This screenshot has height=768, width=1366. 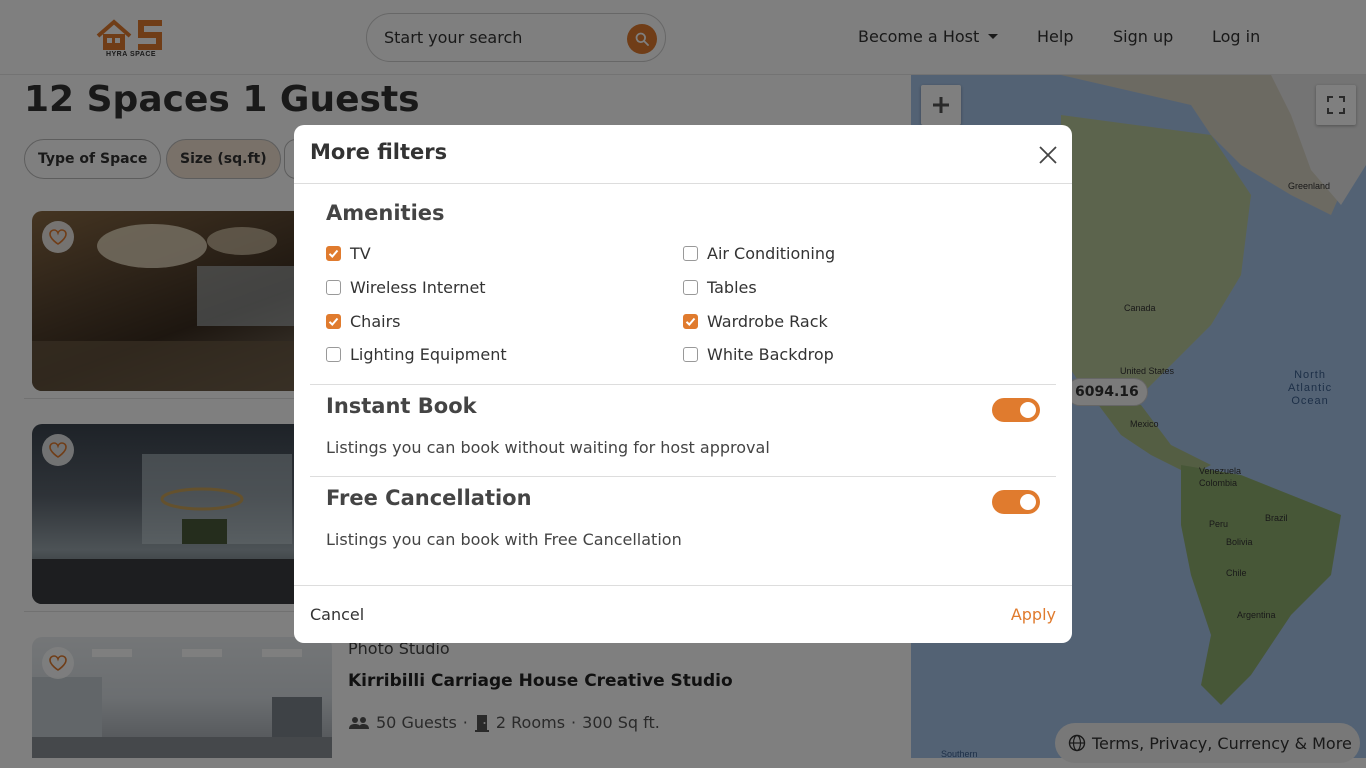 I want to click on amenities-title: Amenities, so click(x=385, y=213).